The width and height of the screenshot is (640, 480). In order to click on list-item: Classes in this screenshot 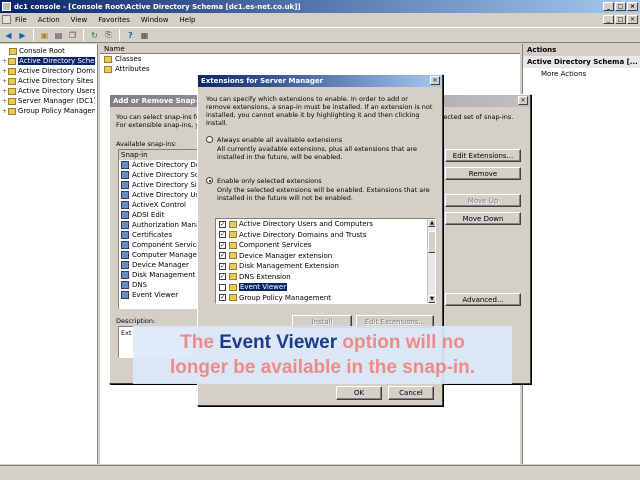, I will do `click(310, 59)`.